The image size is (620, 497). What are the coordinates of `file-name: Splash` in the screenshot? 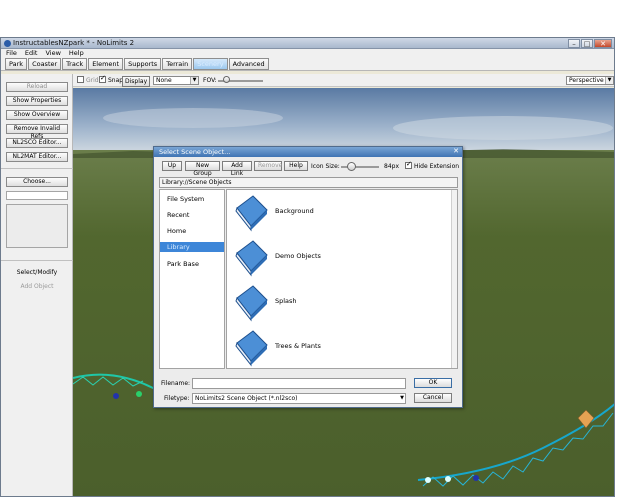 It's located at (286, 301).